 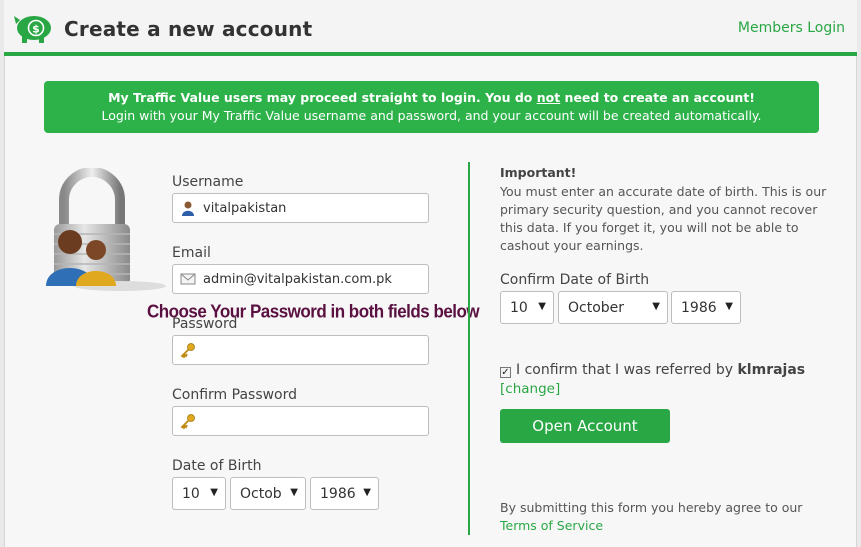 I want to click on dob-day-value: 10, so click(x=191, y=494).